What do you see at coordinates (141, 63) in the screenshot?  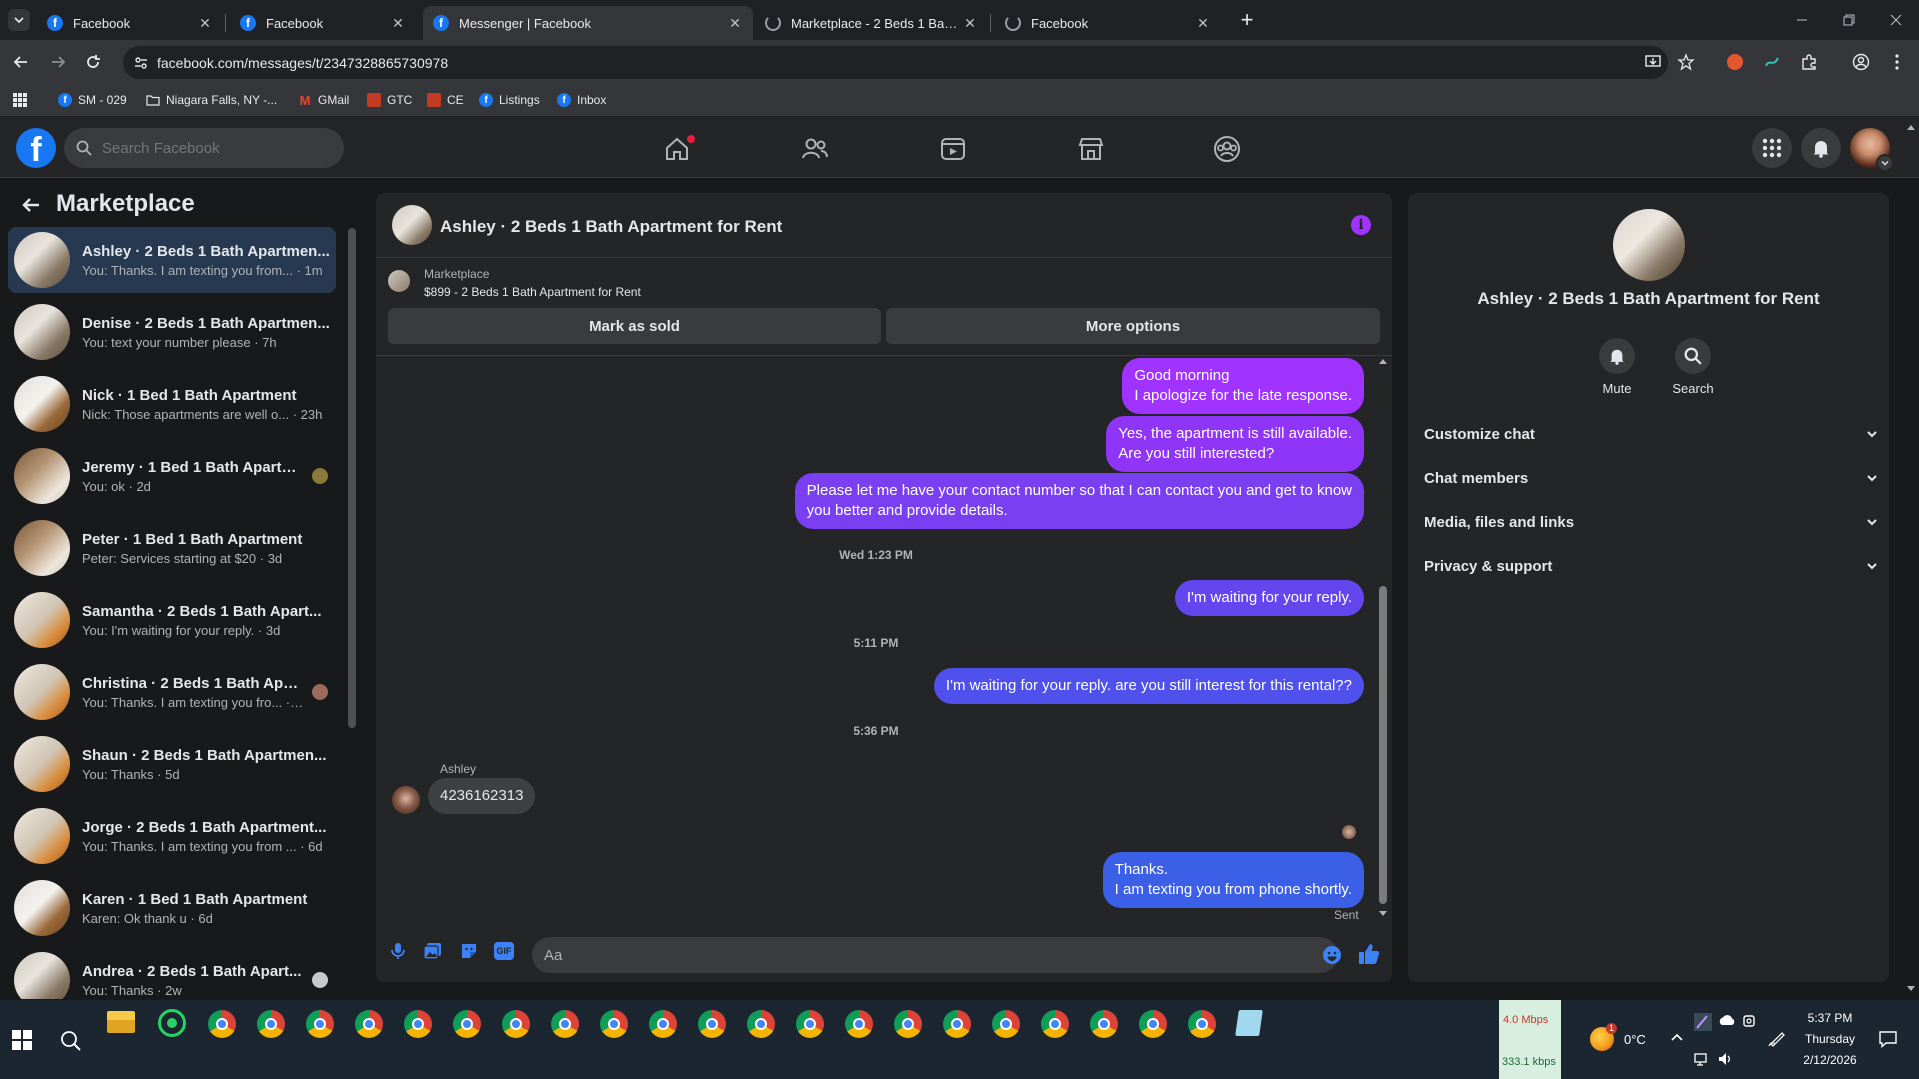 I see `site-info-icon` at bounding box center [141, 63].